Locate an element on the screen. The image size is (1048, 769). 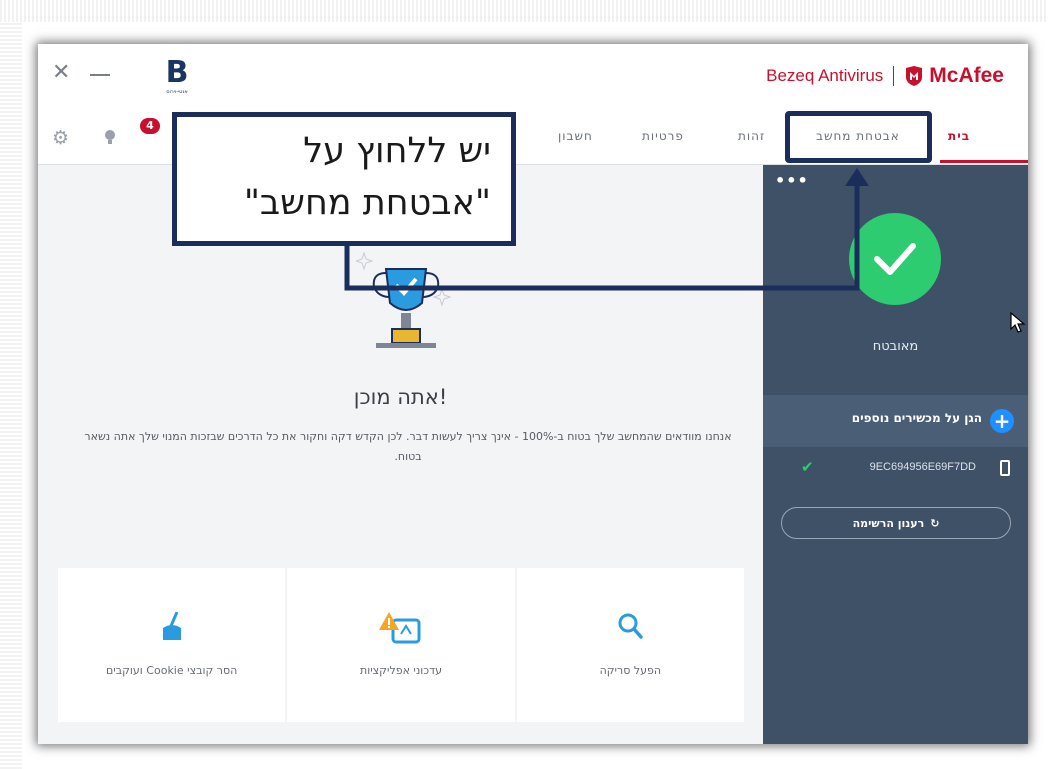
card-label: הסר קובצי Cookie ועוקבים is located at coordinates (171, 670).